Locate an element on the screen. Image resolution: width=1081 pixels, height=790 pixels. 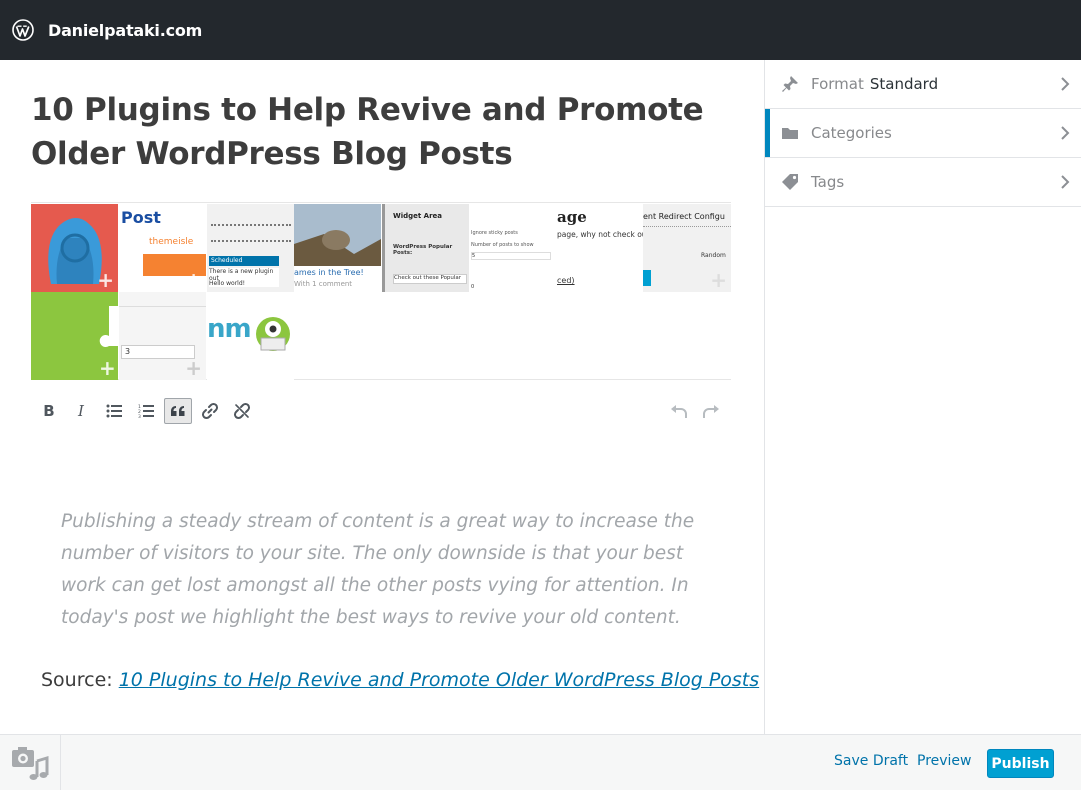
thumb-text: Widget Area is located at coordinates (418, 216).